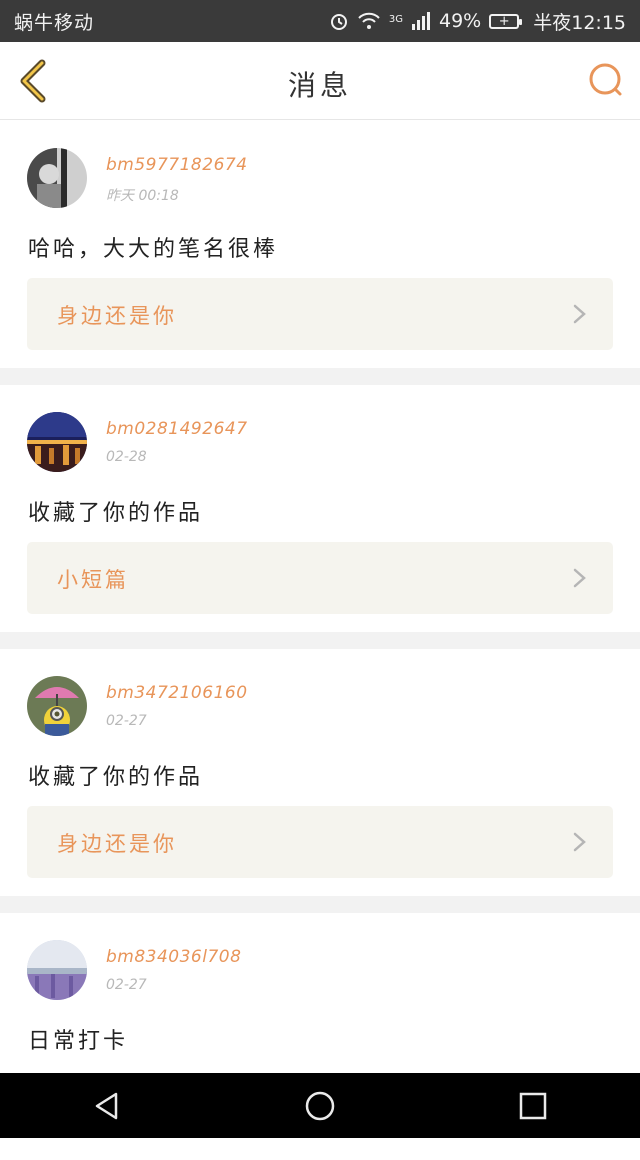  Describe the element at coordinates (339, 21) in the screenshot. I see `alarm-icon` at that location.